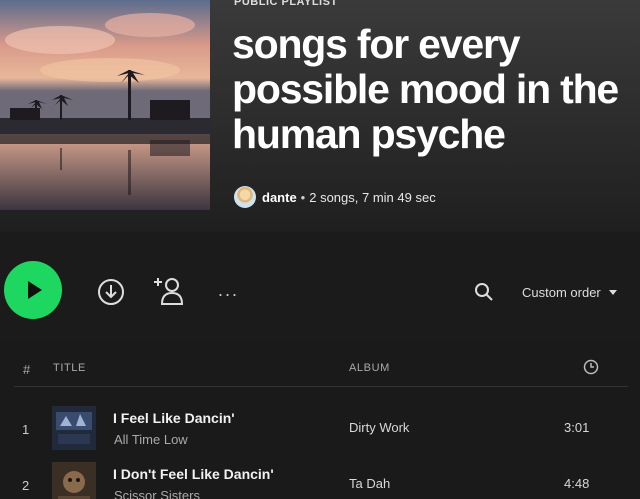 This screenshot has width=640, height=499. I want to click on clock-icon, so click(591, 367).